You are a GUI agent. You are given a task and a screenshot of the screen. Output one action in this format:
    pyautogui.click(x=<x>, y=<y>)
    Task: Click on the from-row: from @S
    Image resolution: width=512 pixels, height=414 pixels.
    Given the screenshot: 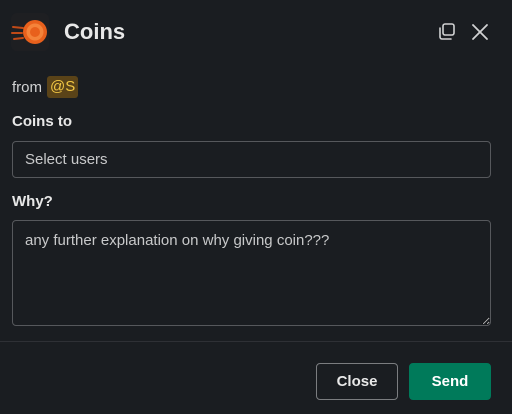 What is the action you would take?
    pyautogui.click(x=45, y=87)
    